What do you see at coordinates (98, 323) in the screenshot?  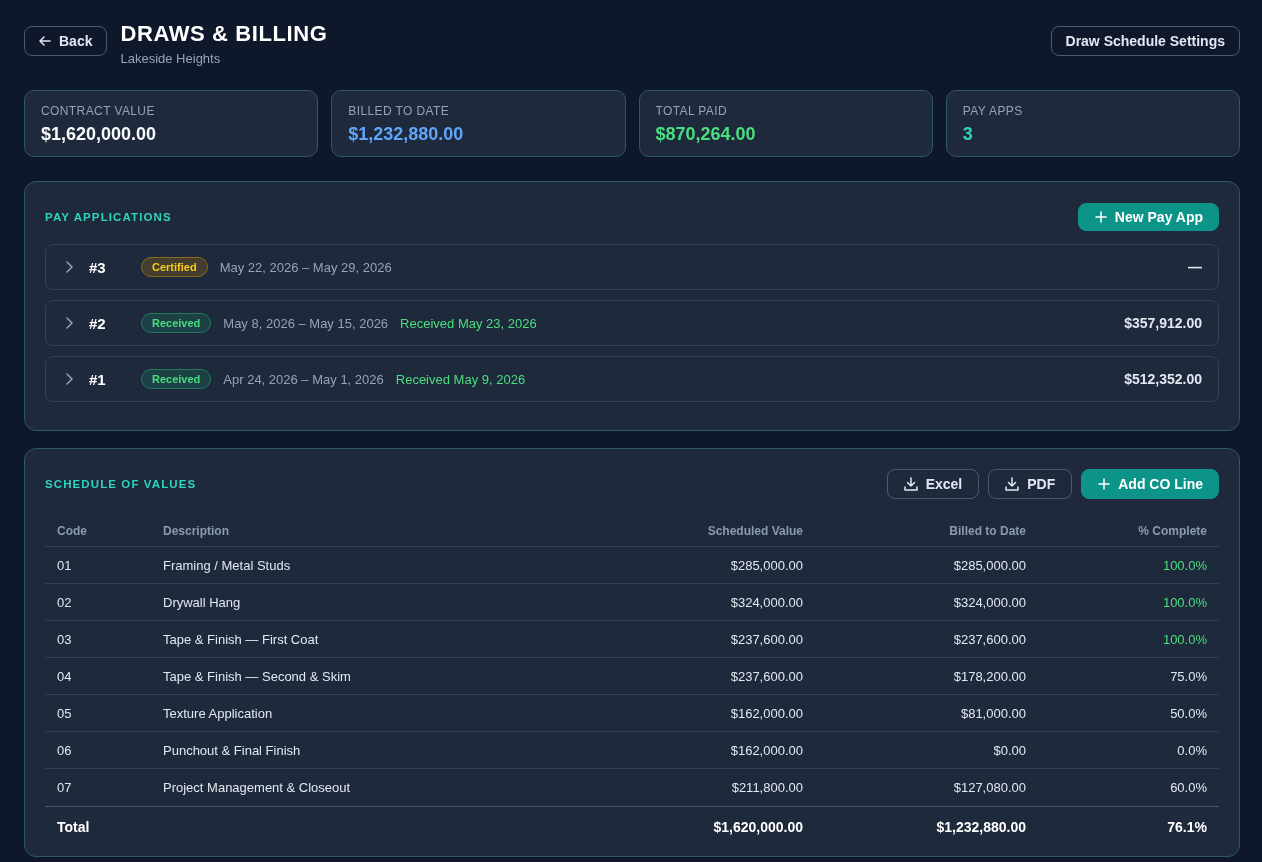 I see `pay-app-number: #2` at bounding box center [98, 323].